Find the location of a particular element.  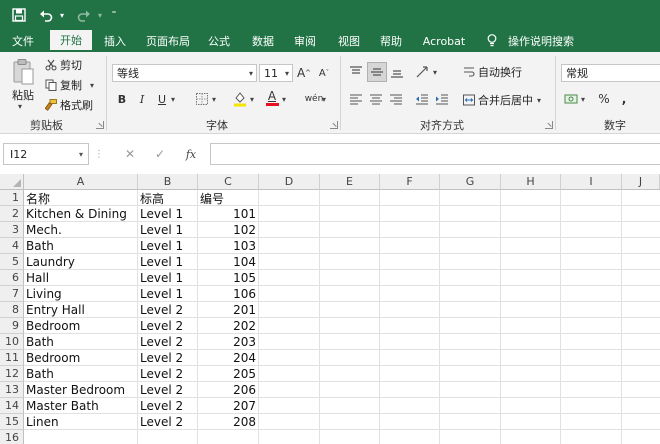

decrease-indent-icon is located at coordinates (422, 100).